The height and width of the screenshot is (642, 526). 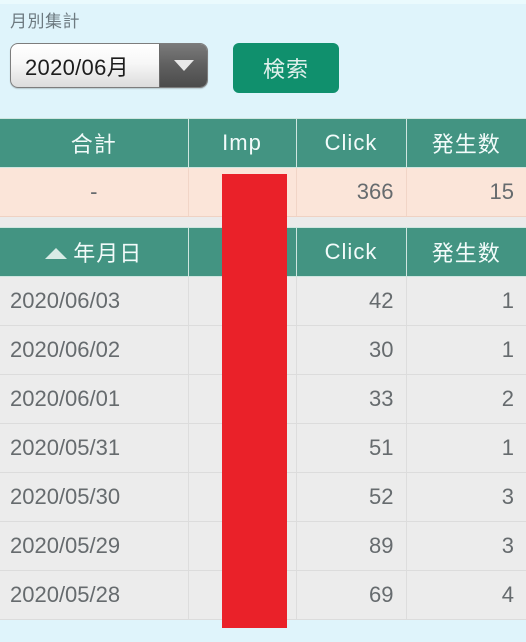 What do you see at coordinates (108, 253) in the screenshot?
I see `detail-header-date-label: 年月日` at bounding box center [108, 253].